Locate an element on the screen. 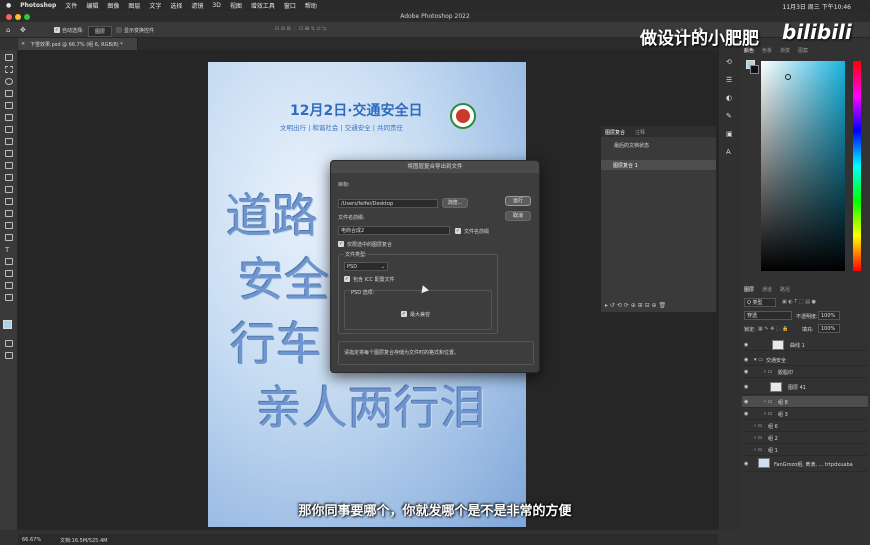 This screenshot has height=545, width=870. pen-tool-icon is located at coordinates (9, 237).